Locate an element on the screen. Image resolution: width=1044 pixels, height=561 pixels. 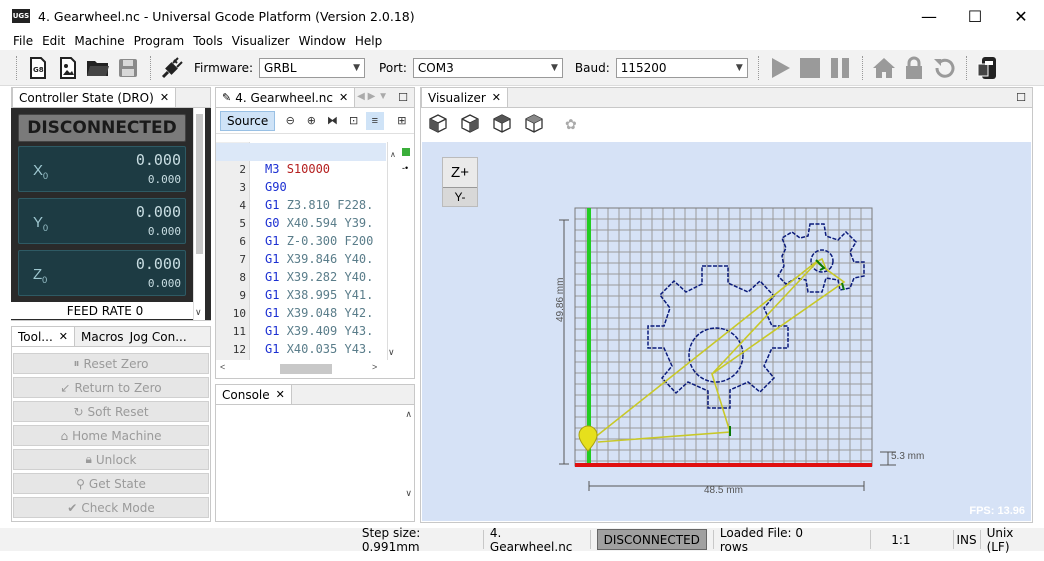
line-number: 6 is located at coordinates (242, 241).